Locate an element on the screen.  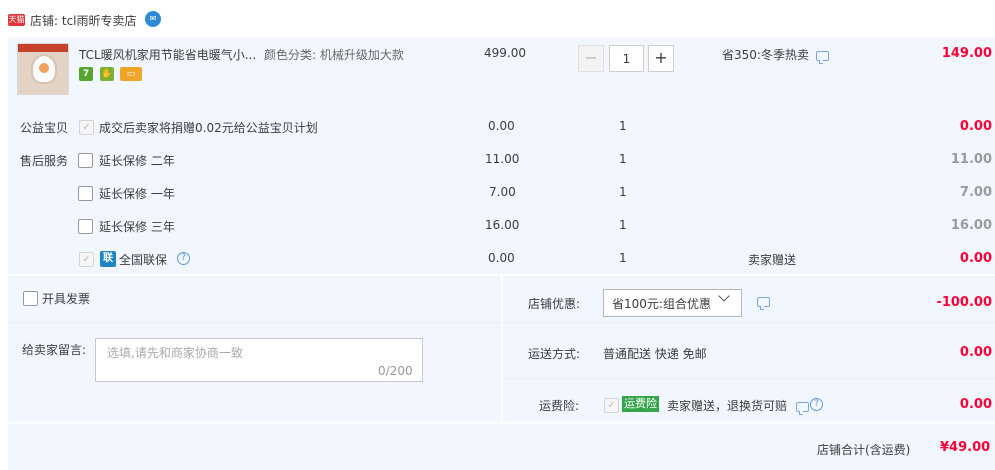
charity-row-label: 公益宝贝 is located at coordinates (44, 128).